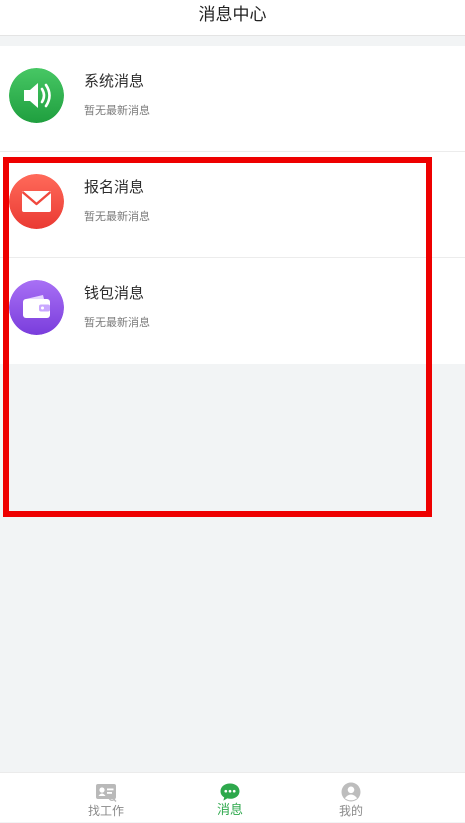  I want to click on message-item-title: 报名消息, so click(114, 187).